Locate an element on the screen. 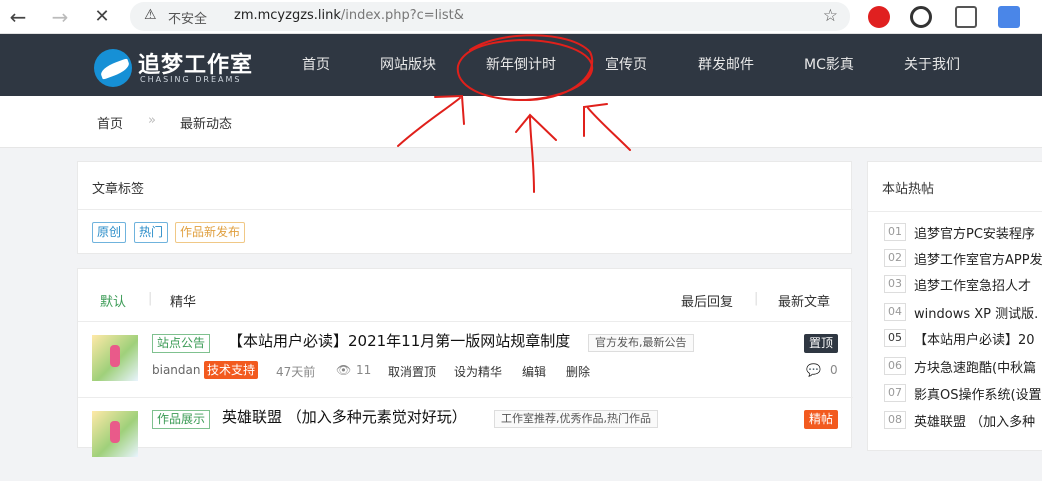  list-item: 01 追梦官方PC安装程序 is located at coordinates (955, 233).